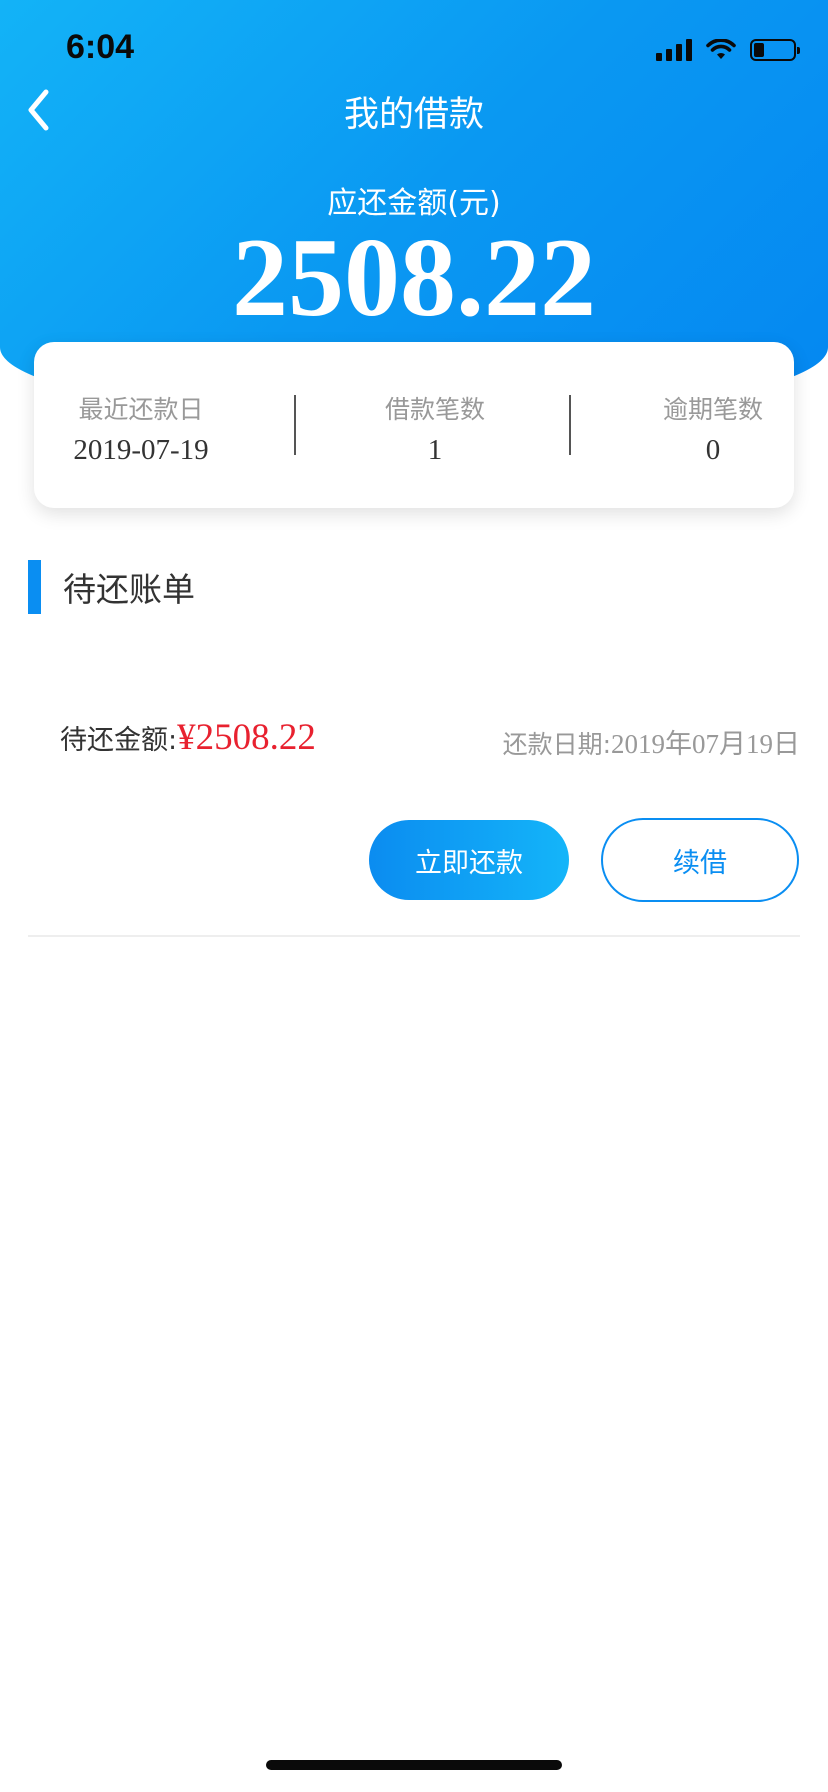  What do you see at coordinates (705, 744) in the screenshot?
I see `bill-date-value: 2019年07月19日` at bounding box center [705, 744].